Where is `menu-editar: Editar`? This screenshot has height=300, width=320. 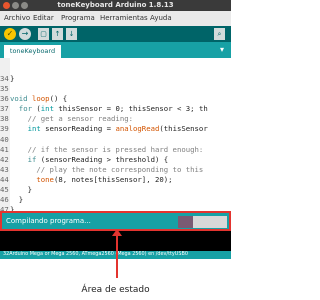
menu-editar: Editar is located at coordinates (43, 18).